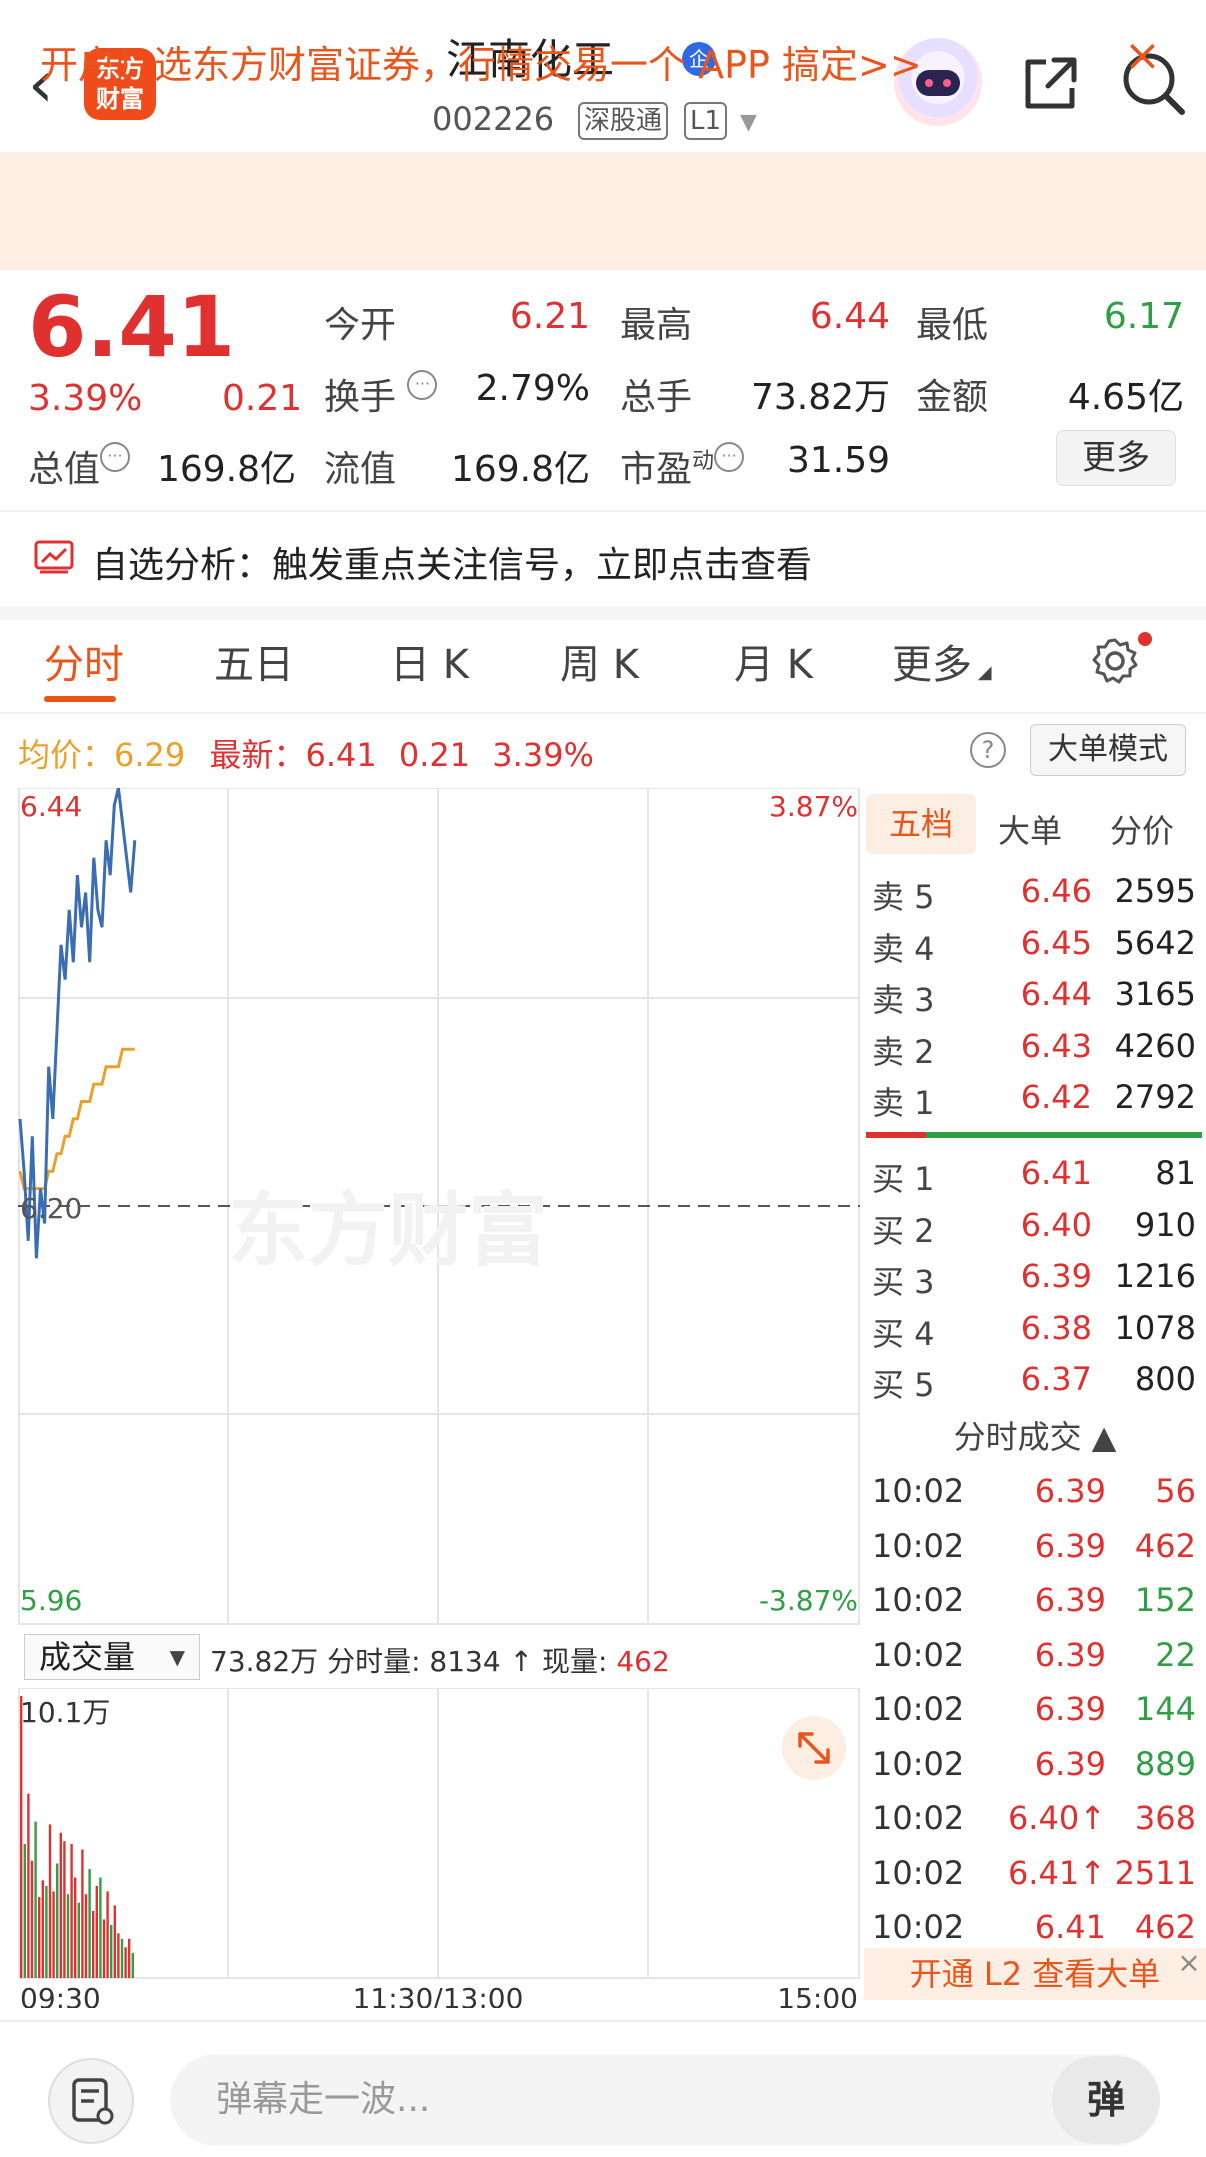  I want to click on tab-weekly-k: 周 K, so click(599, 661).